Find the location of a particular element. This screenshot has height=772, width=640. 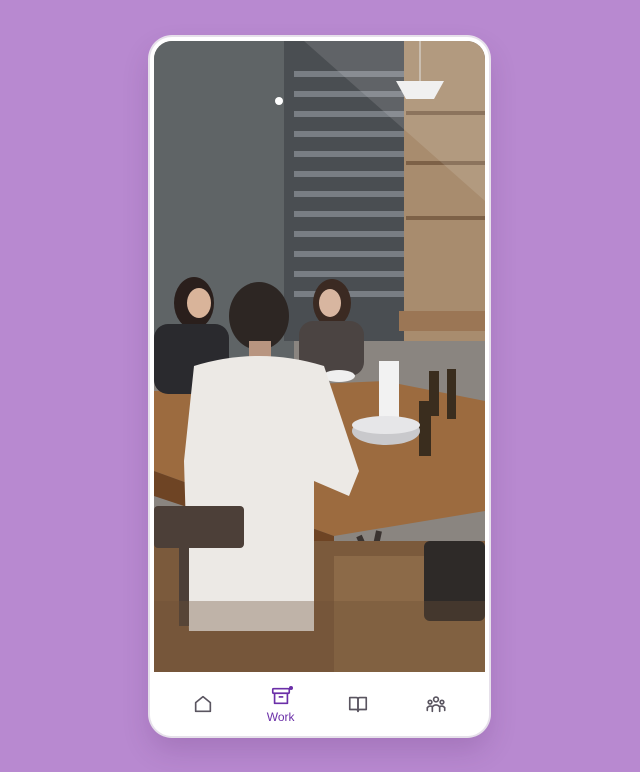

tab-work: Work is located at coordinates (281, 704).